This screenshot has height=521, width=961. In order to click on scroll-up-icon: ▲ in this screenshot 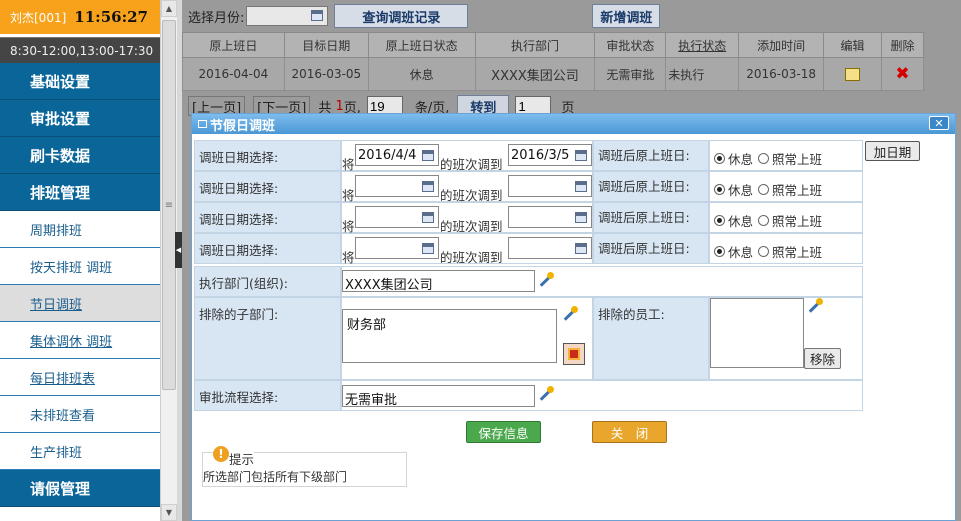, I will do `click(169, 8)`.